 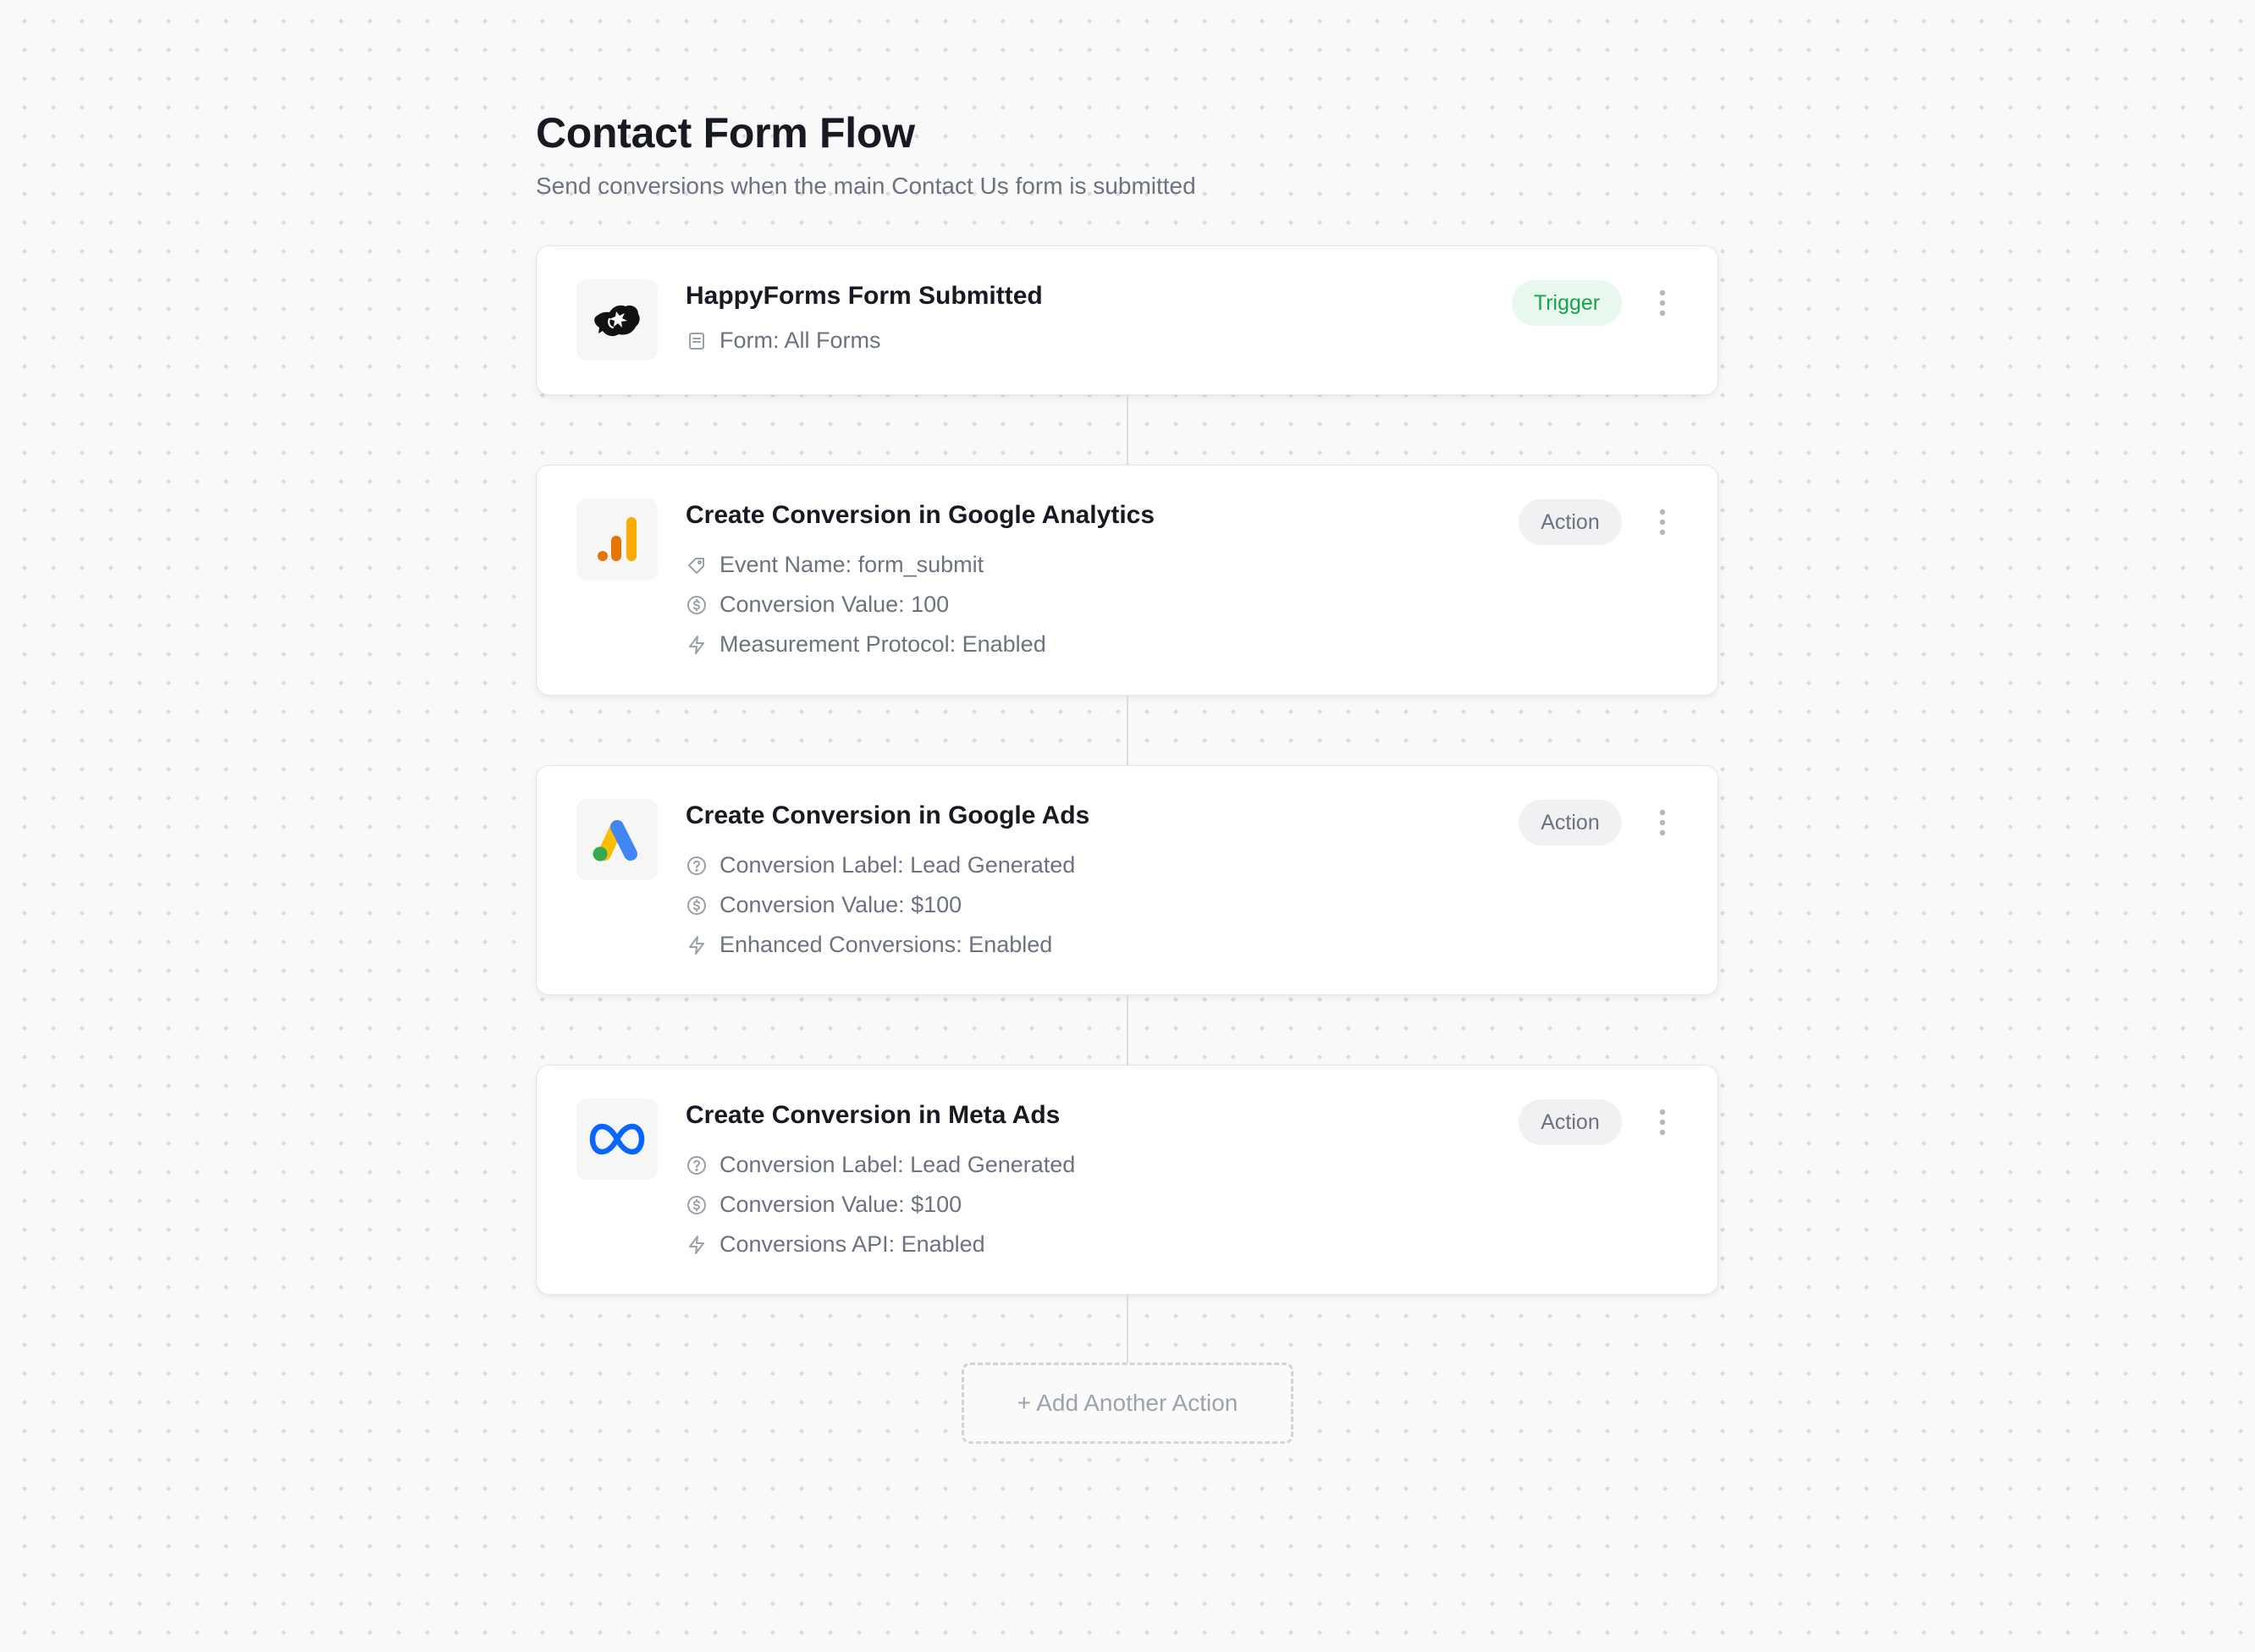 I want to click on detail-row: Conversion Value: 100, so click(x=866, y=605).